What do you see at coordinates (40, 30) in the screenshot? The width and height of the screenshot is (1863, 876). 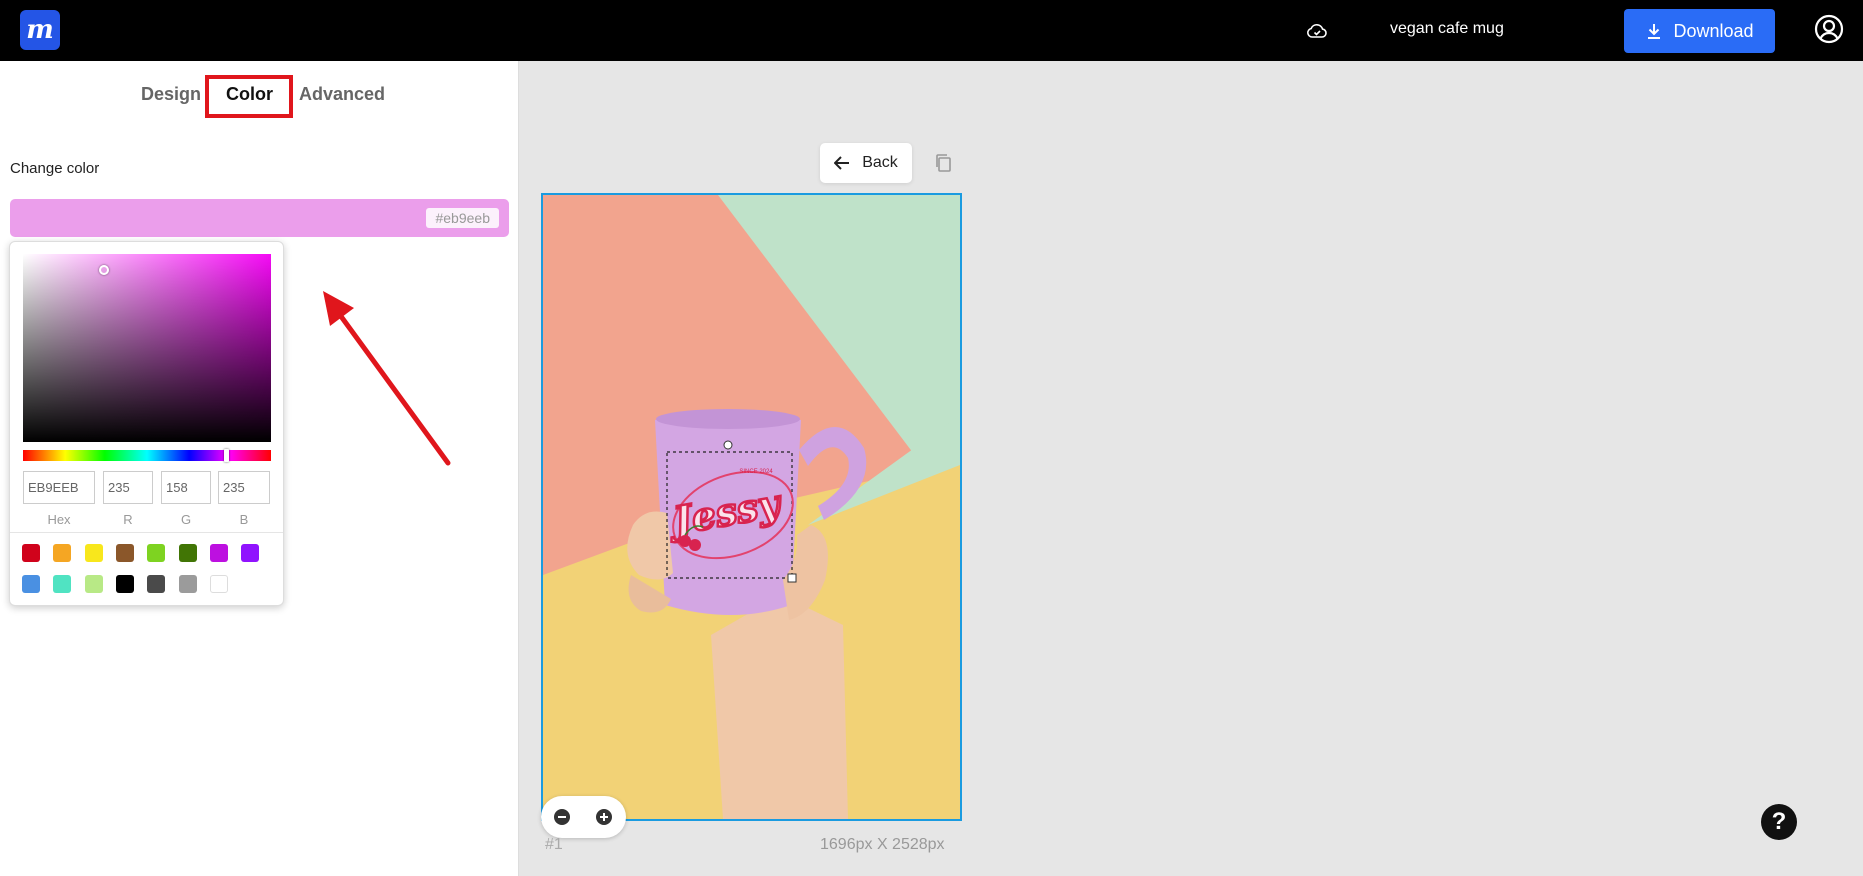 I see `app-logo: m` at bounding box center [40, 30].